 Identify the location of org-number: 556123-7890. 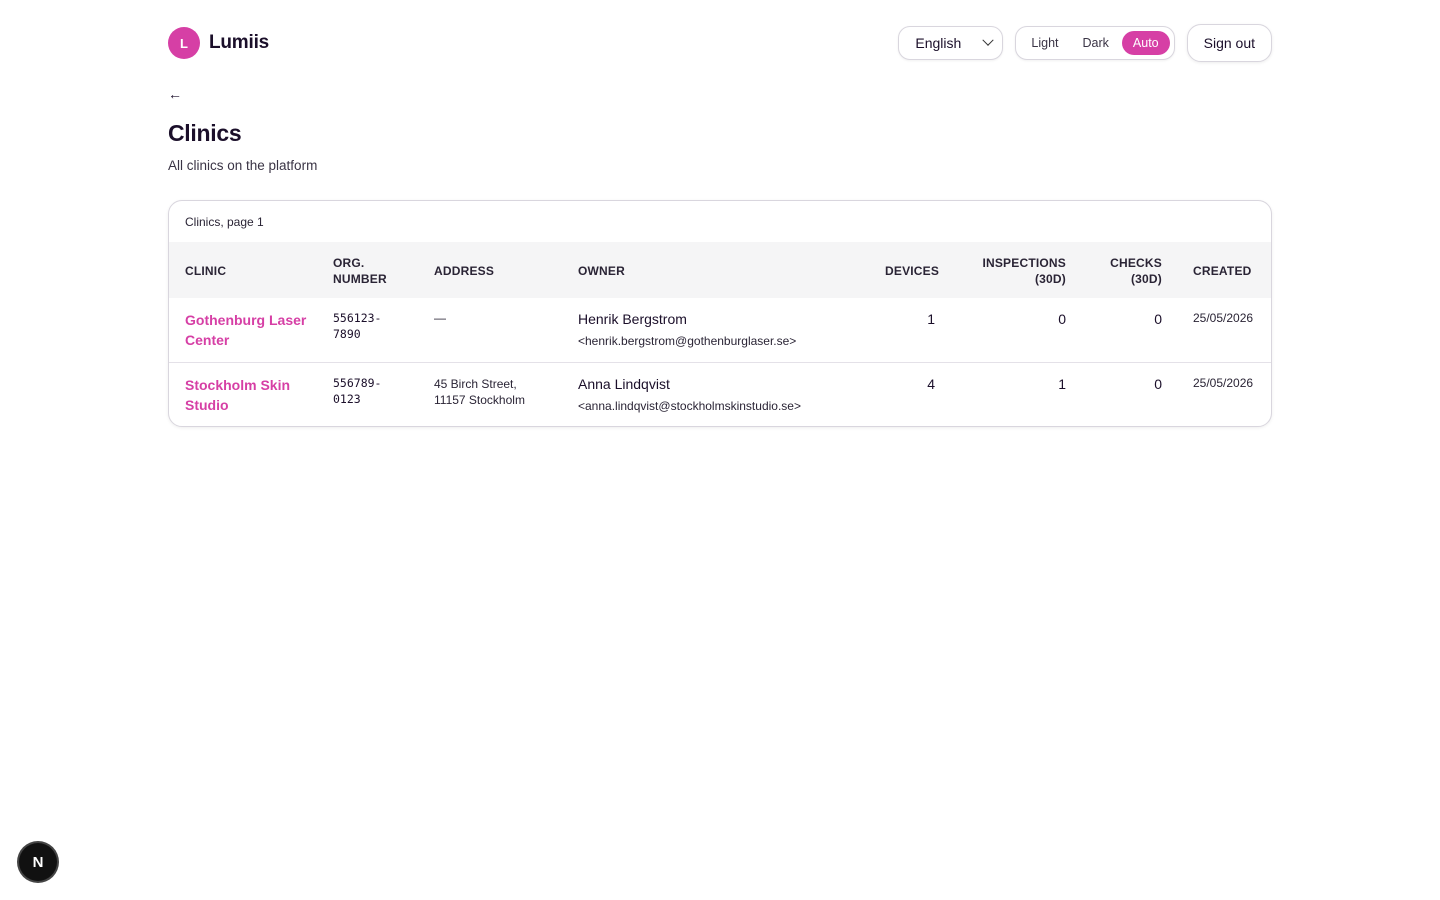
(357, 326).